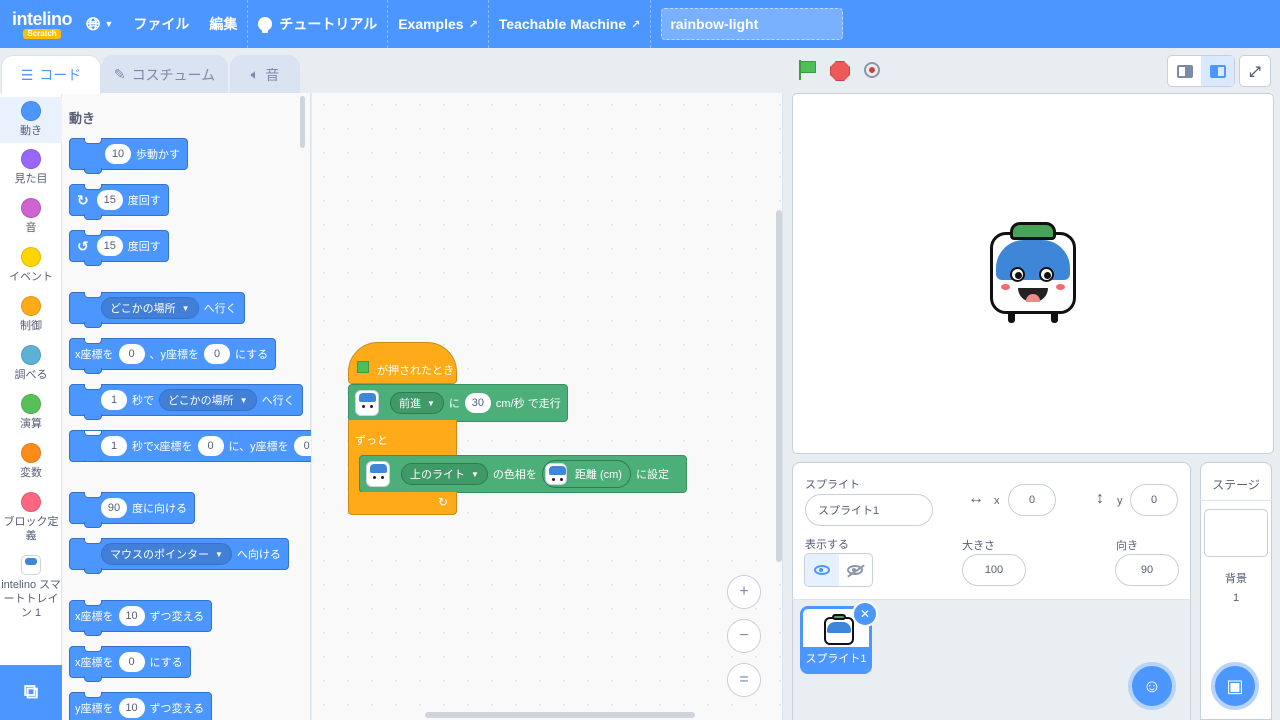 This screenshot has height=720, width=1280. Describe the element at coordinates (166, 554) in the screenshot. I see `point-towards-dropdown: マウスのポインター ▼` at that location.